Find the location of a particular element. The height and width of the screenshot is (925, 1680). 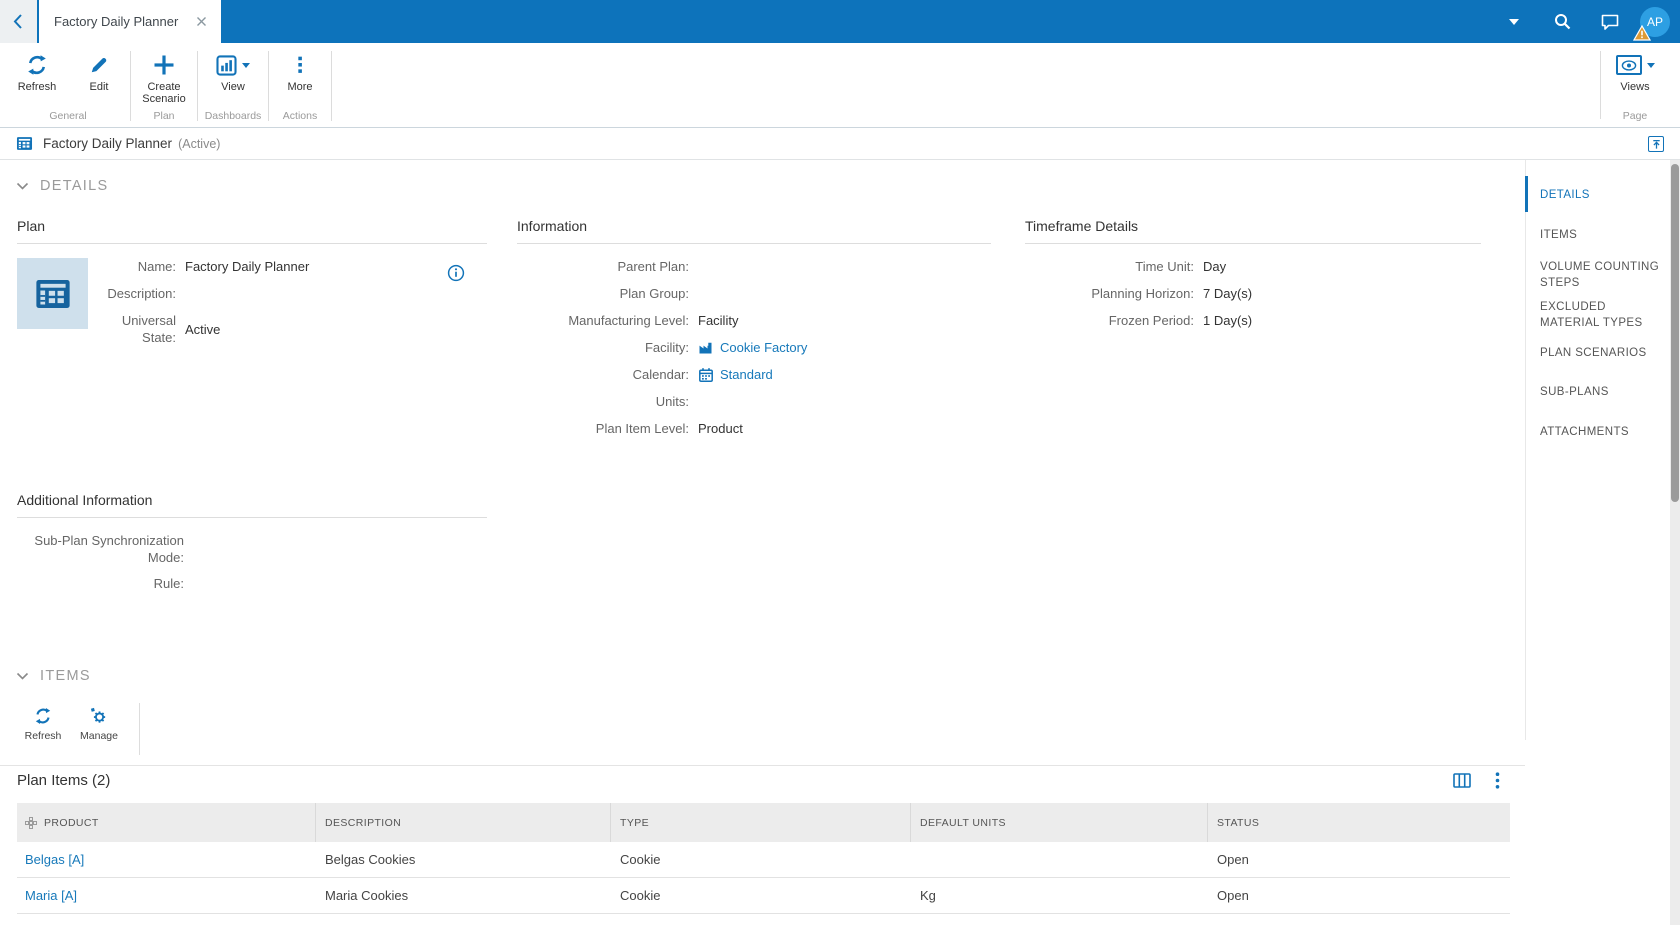

ribbon-group-plan: Create Scenario Plan is located at coordinates (164, 85).